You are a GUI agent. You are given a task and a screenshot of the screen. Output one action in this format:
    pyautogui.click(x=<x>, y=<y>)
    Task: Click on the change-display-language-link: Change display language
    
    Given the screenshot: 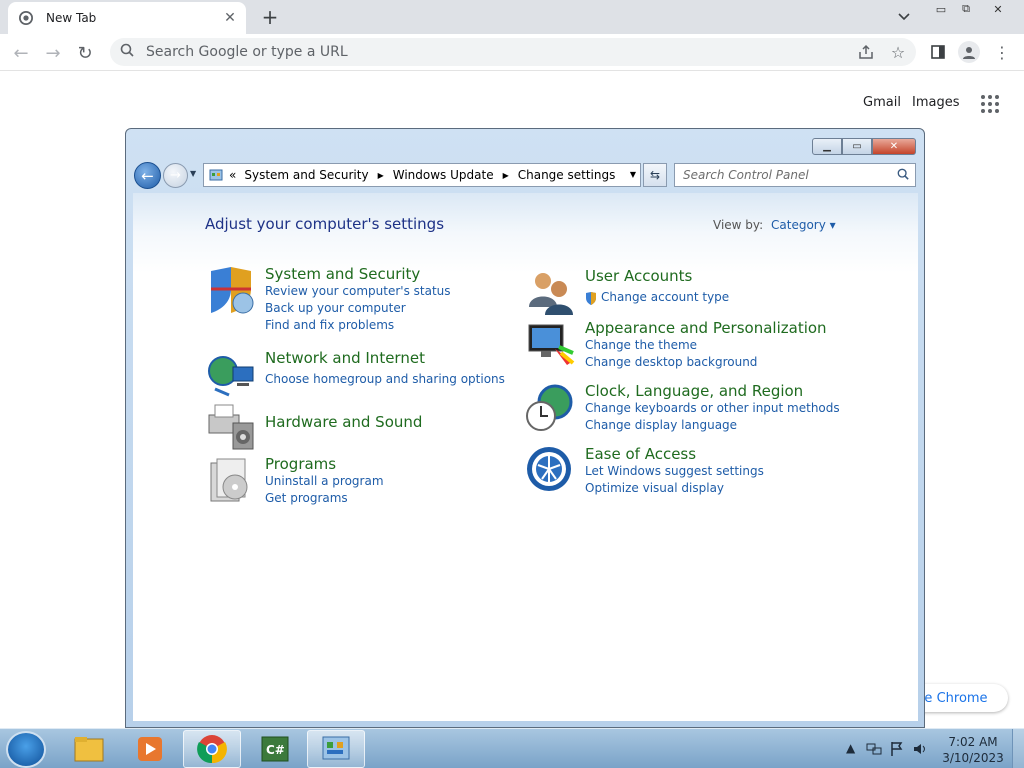 What is the action you would take?
    pyautogui.click(x=712, y=425)
    